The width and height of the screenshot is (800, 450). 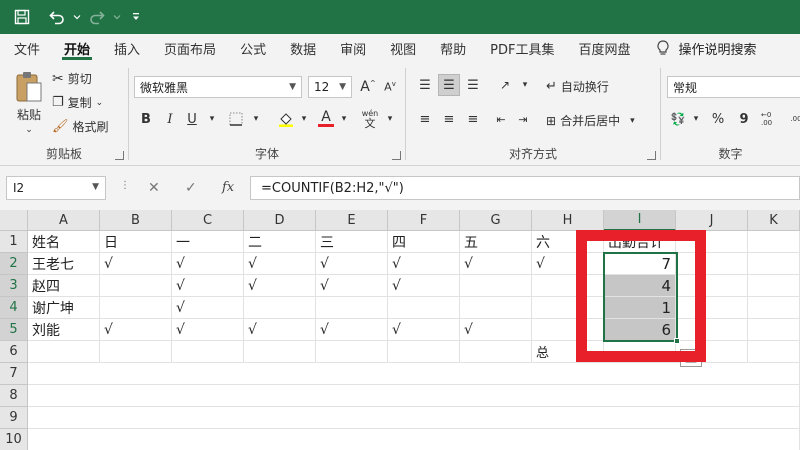 I want to click on cell-g2: √, so click(x=496, y=264).